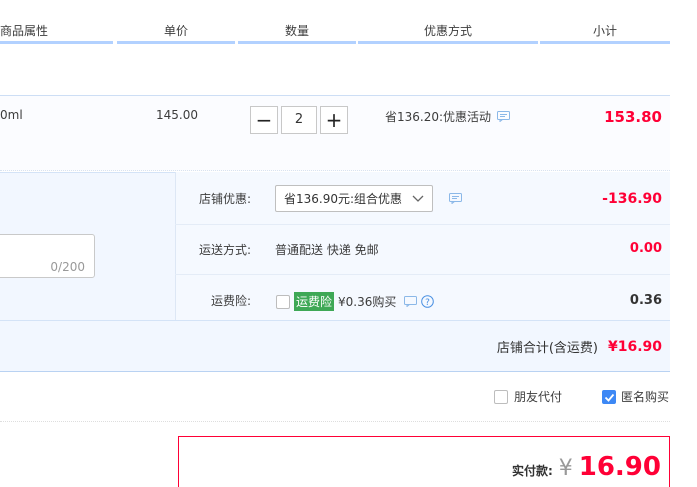  I want to click on insurance-tag: 运费险, so click(314, 301).